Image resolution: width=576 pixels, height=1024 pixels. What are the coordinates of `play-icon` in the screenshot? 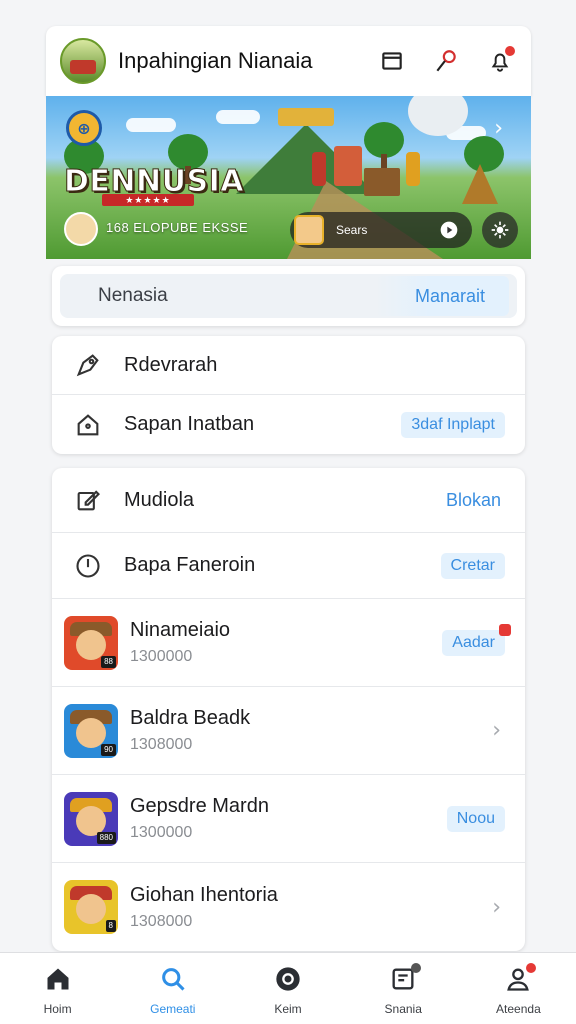 It's located at (449, 230).